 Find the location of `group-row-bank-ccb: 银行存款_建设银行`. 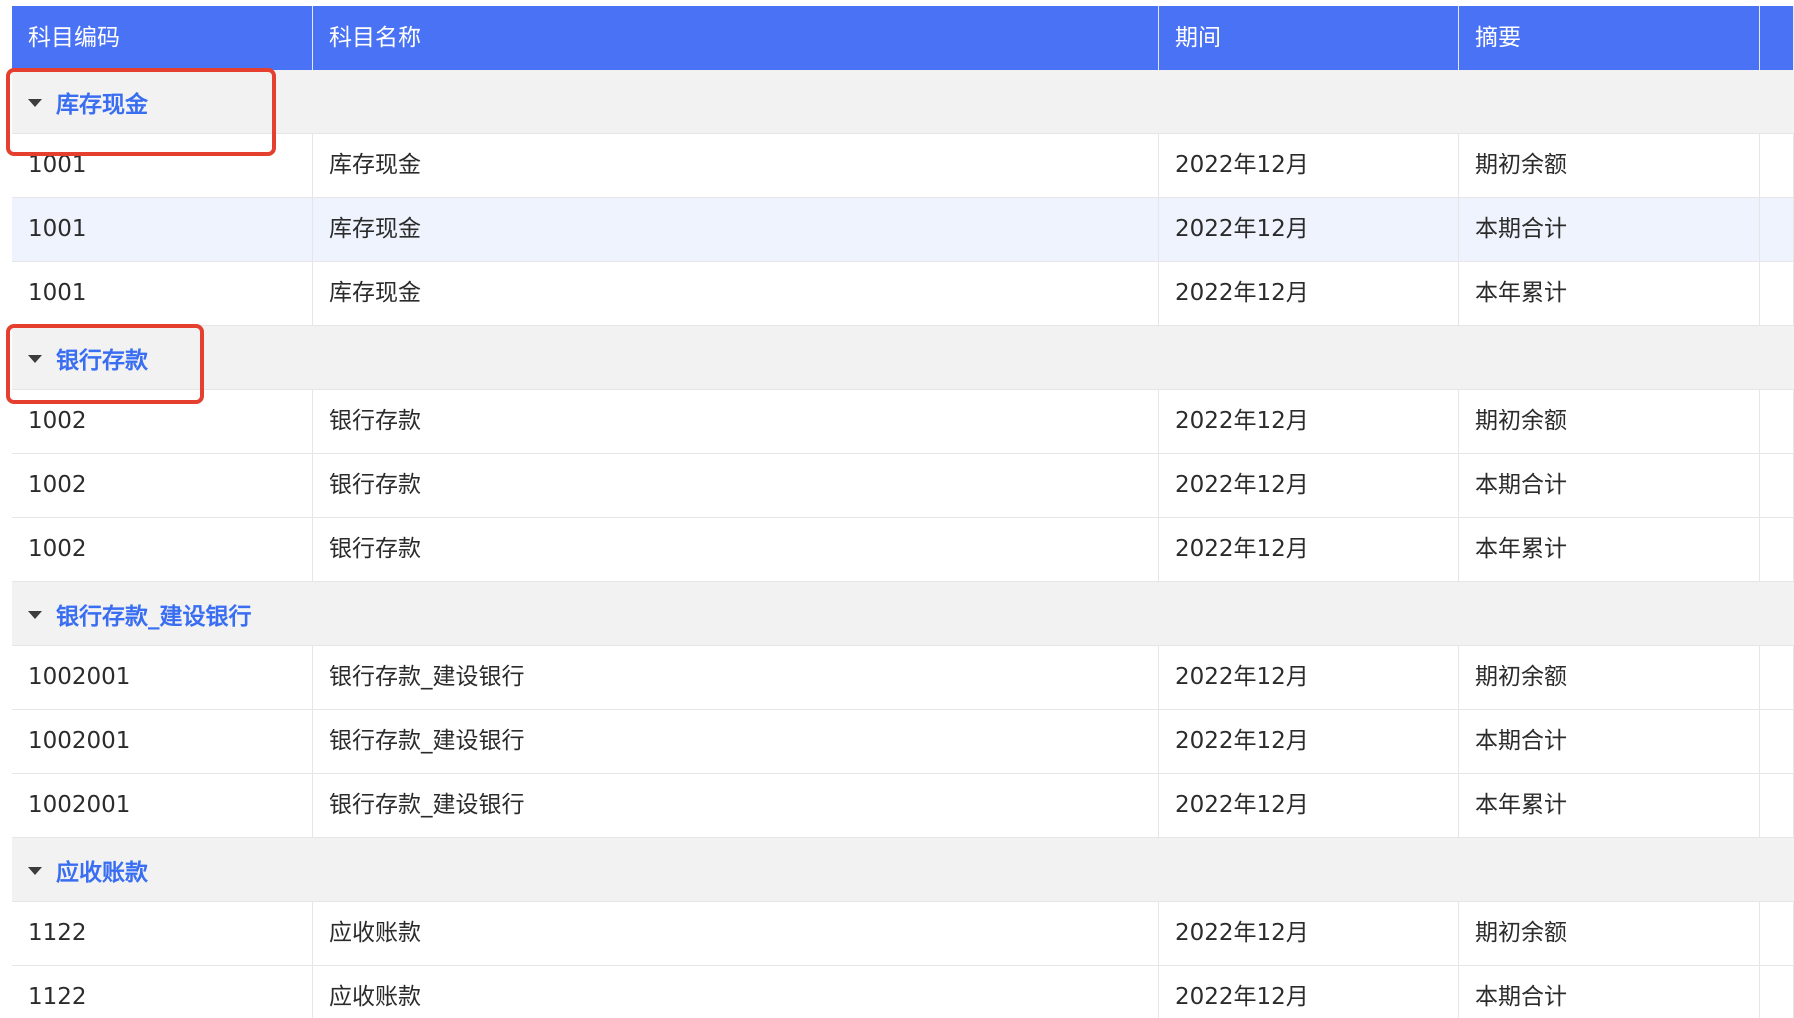

group-row-bank-ccb: 银行存款_建设银行 is located at coordinates (903, 614).